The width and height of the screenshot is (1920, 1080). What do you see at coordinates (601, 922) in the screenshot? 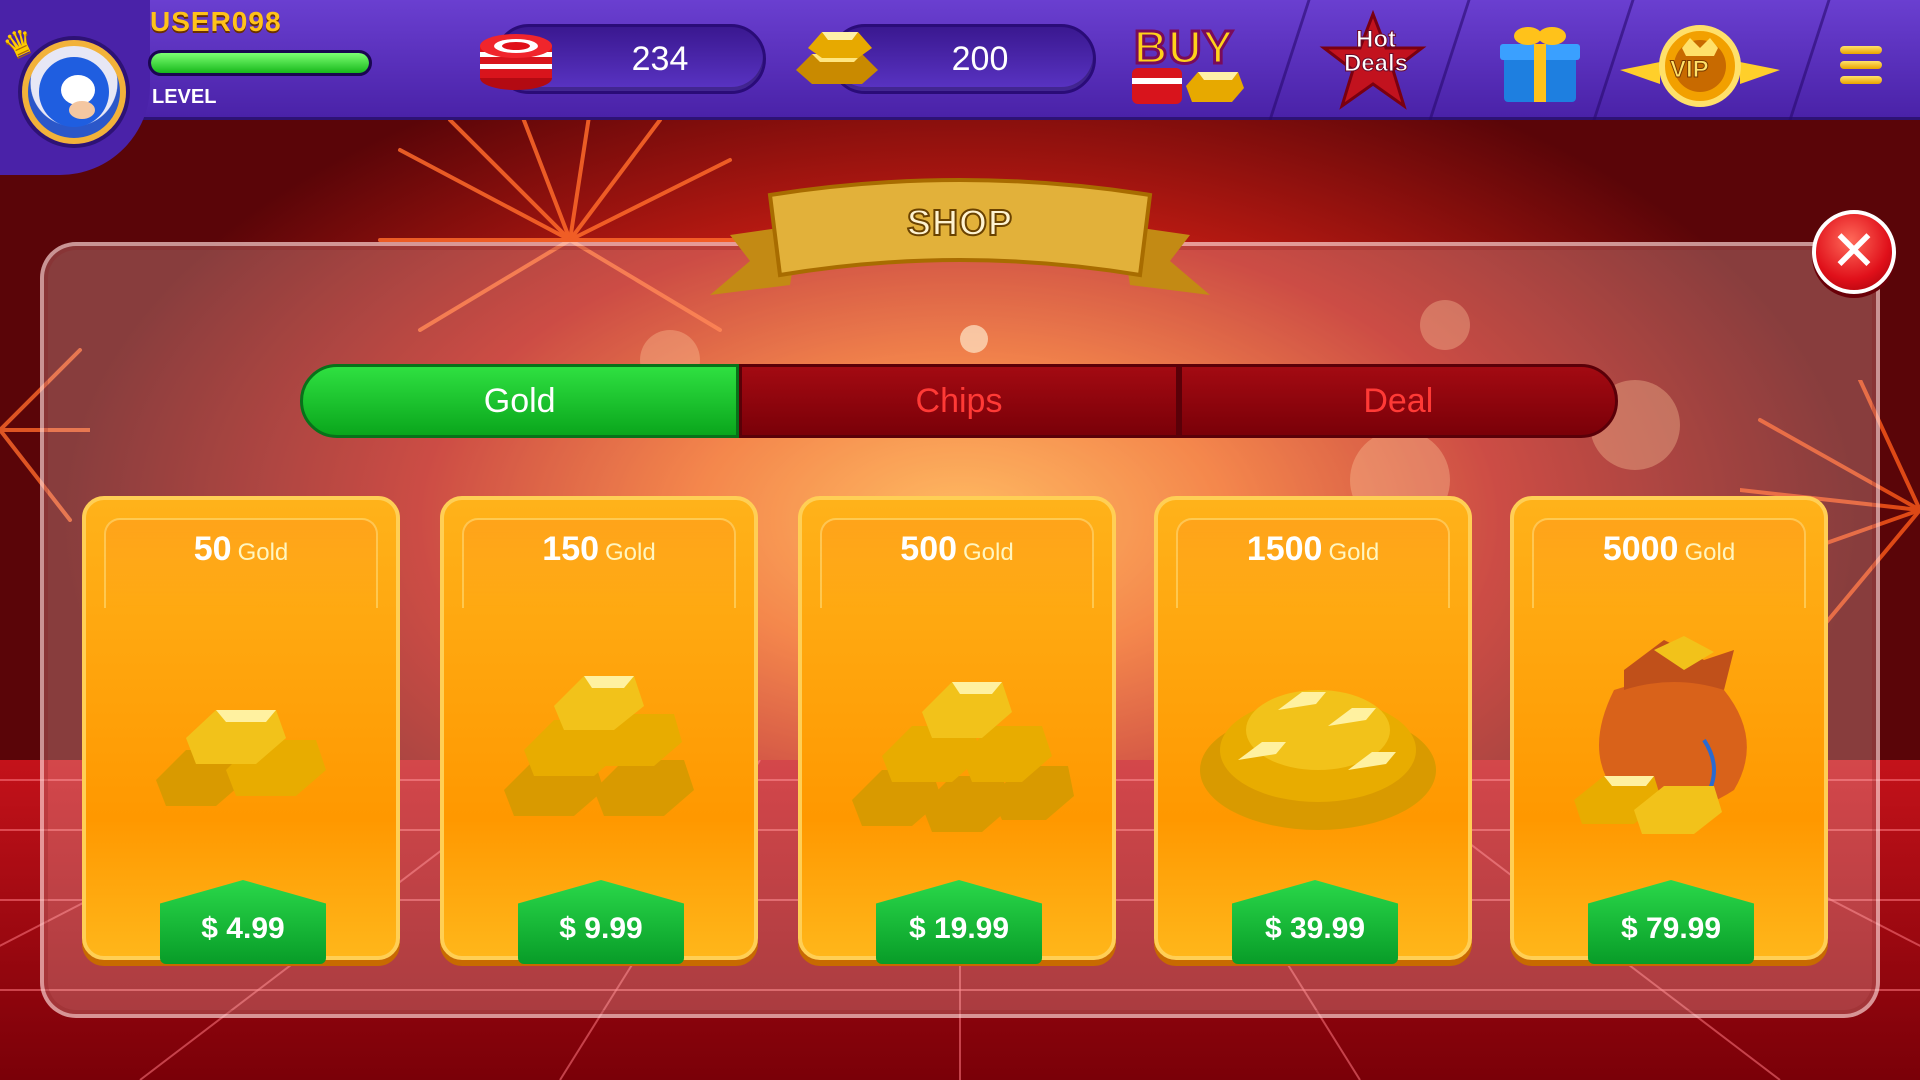
I see `price-button: $ 9.99` at bounding box center [601, 922].